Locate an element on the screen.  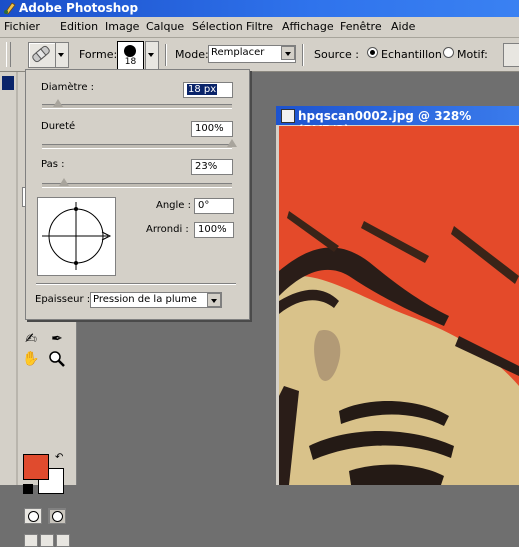
menu-image: Image is located at coordinates (122, 26).